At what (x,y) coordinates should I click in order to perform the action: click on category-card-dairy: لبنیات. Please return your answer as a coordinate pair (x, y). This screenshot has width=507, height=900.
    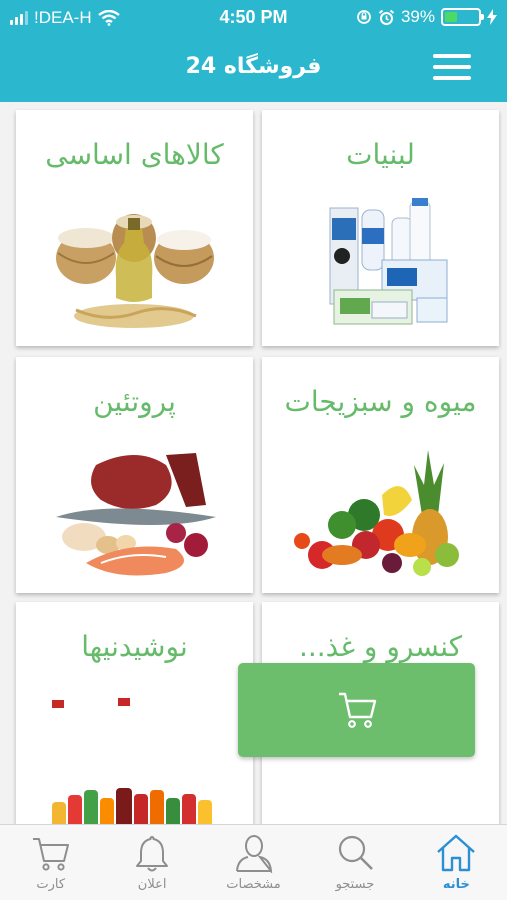
    Looking at the image, I should click on (380, 228).